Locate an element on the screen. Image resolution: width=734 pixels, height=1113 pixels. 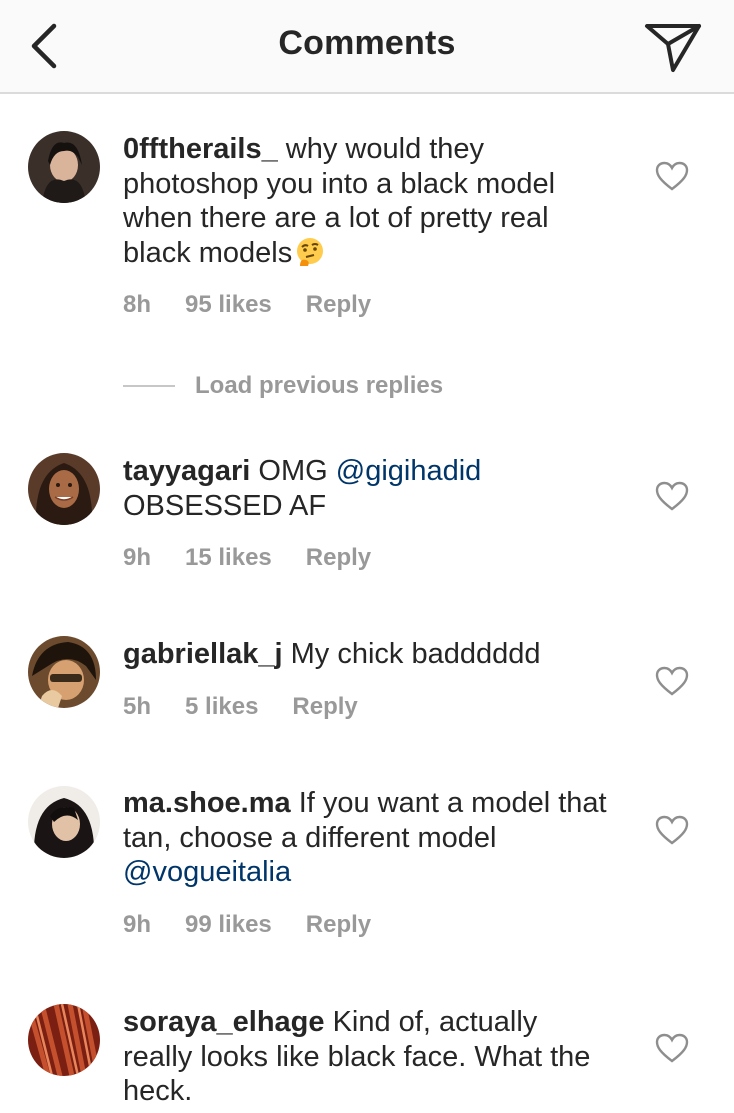
comment-likes: 5 likes is located at coordinates (221, 706).